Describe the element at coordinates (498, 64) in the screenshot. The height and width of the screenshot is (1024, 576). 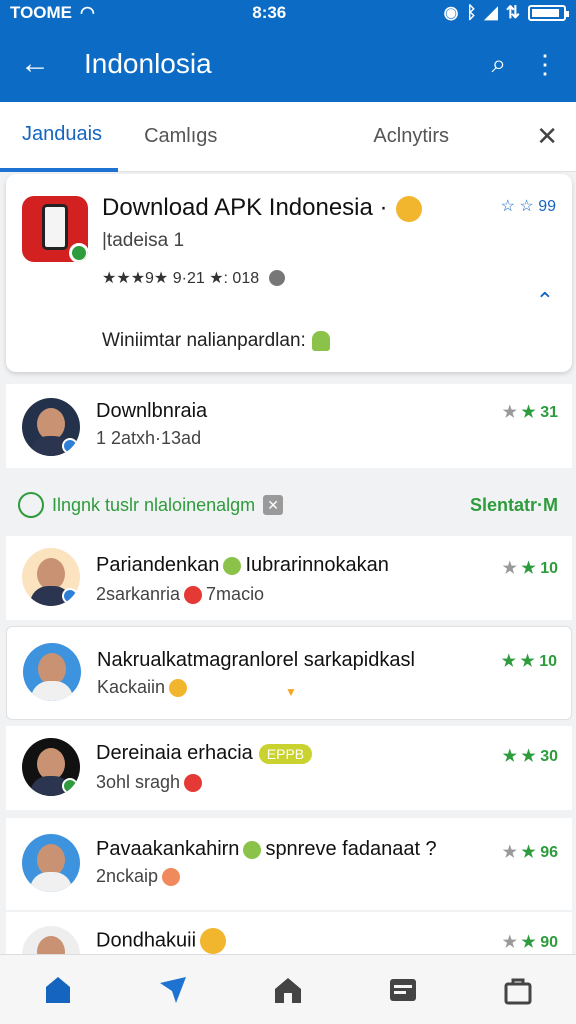
I see `search-icon: ⌕` at that location.